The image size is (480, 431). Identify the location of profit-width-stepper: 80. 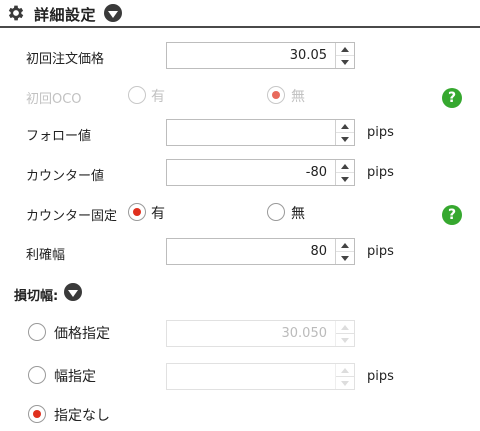
(260, 251).